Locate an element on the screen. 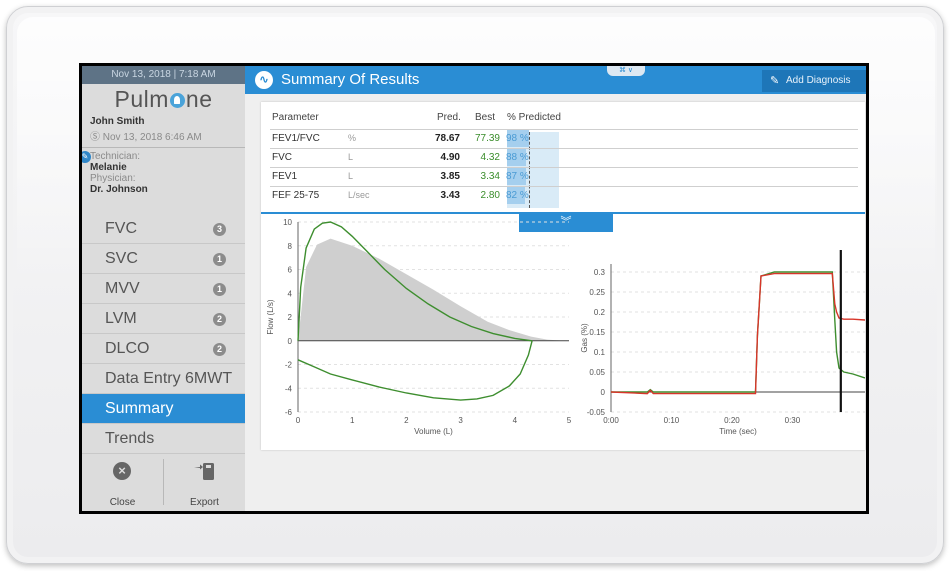 This screenshot has width=951, height=571. y-tick-label: -6 is located at coordinates (289, 412).